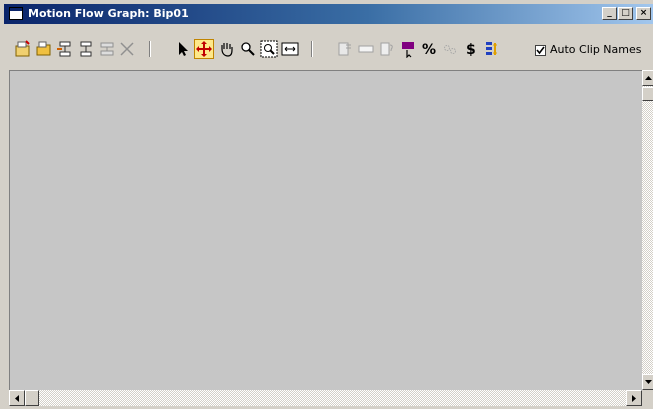 The height and width of the screenshot is (409, 653). I want to click on percent-icon: %, so click(429, 49).